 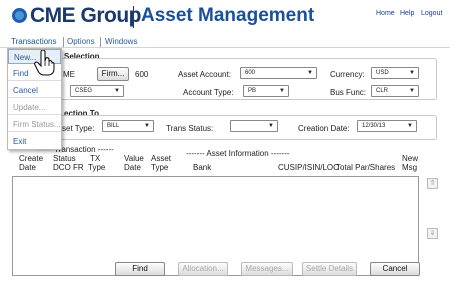 What do you see at coordinates (86, 15) in the screenshot?
I see `brand-logo: CME Group` at bounding box center [86, 15].